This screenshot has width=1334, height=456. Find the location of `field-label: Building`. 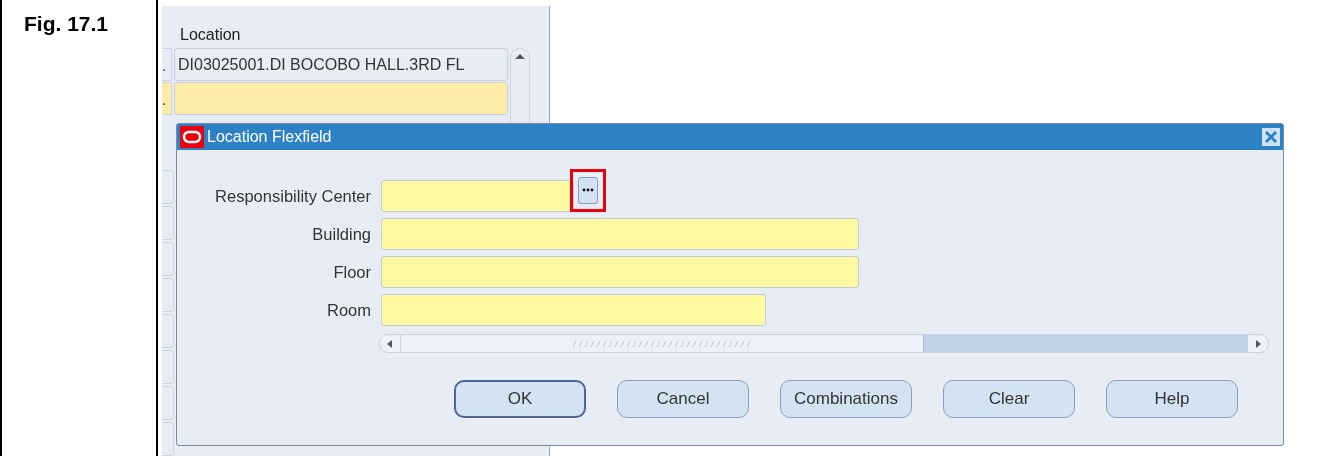

field-label: Building is located at coordinates (341, 234).